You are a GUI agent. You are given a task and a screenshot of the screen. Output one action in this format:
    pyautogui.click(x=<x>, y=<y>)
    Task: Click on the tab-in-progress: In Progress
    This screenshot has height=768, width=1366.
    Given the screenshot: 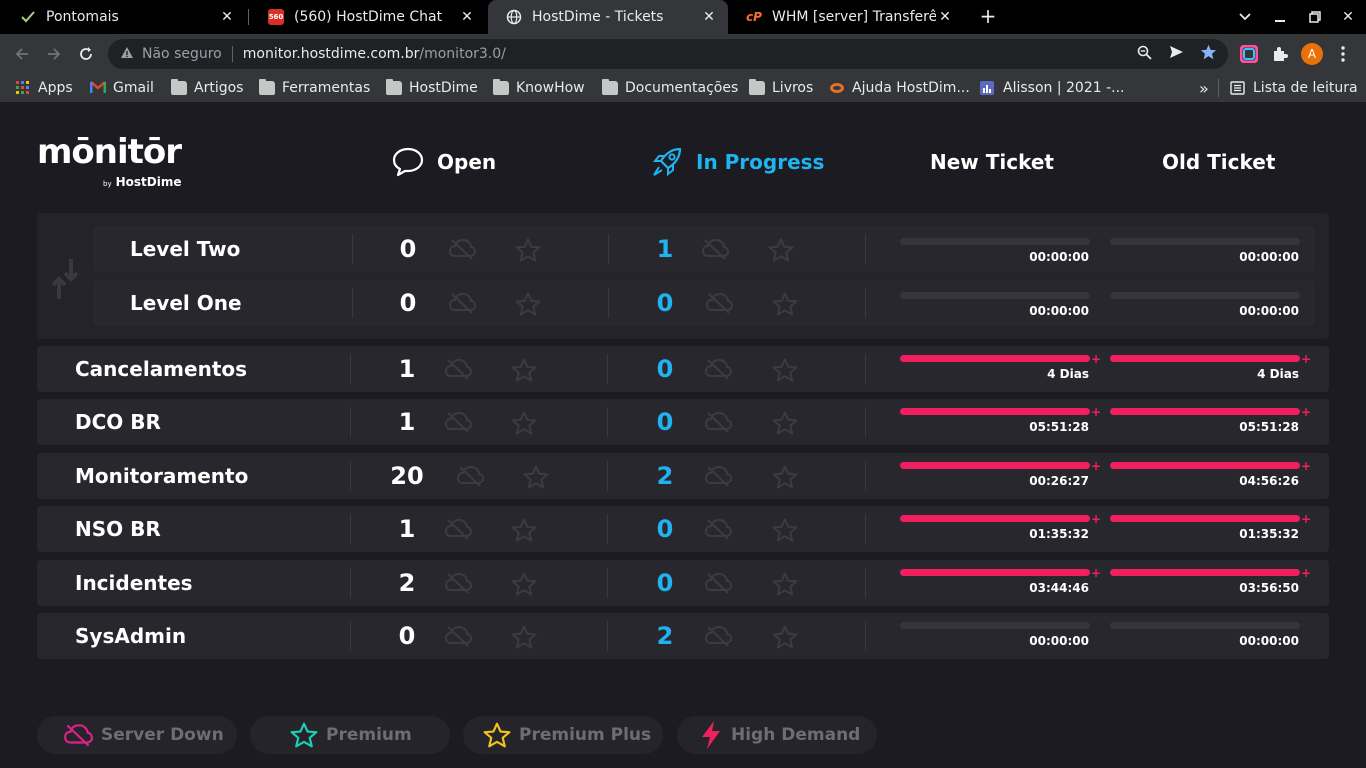 What is the action you would take?
    pyautogui.click(x=737, y=162)
    